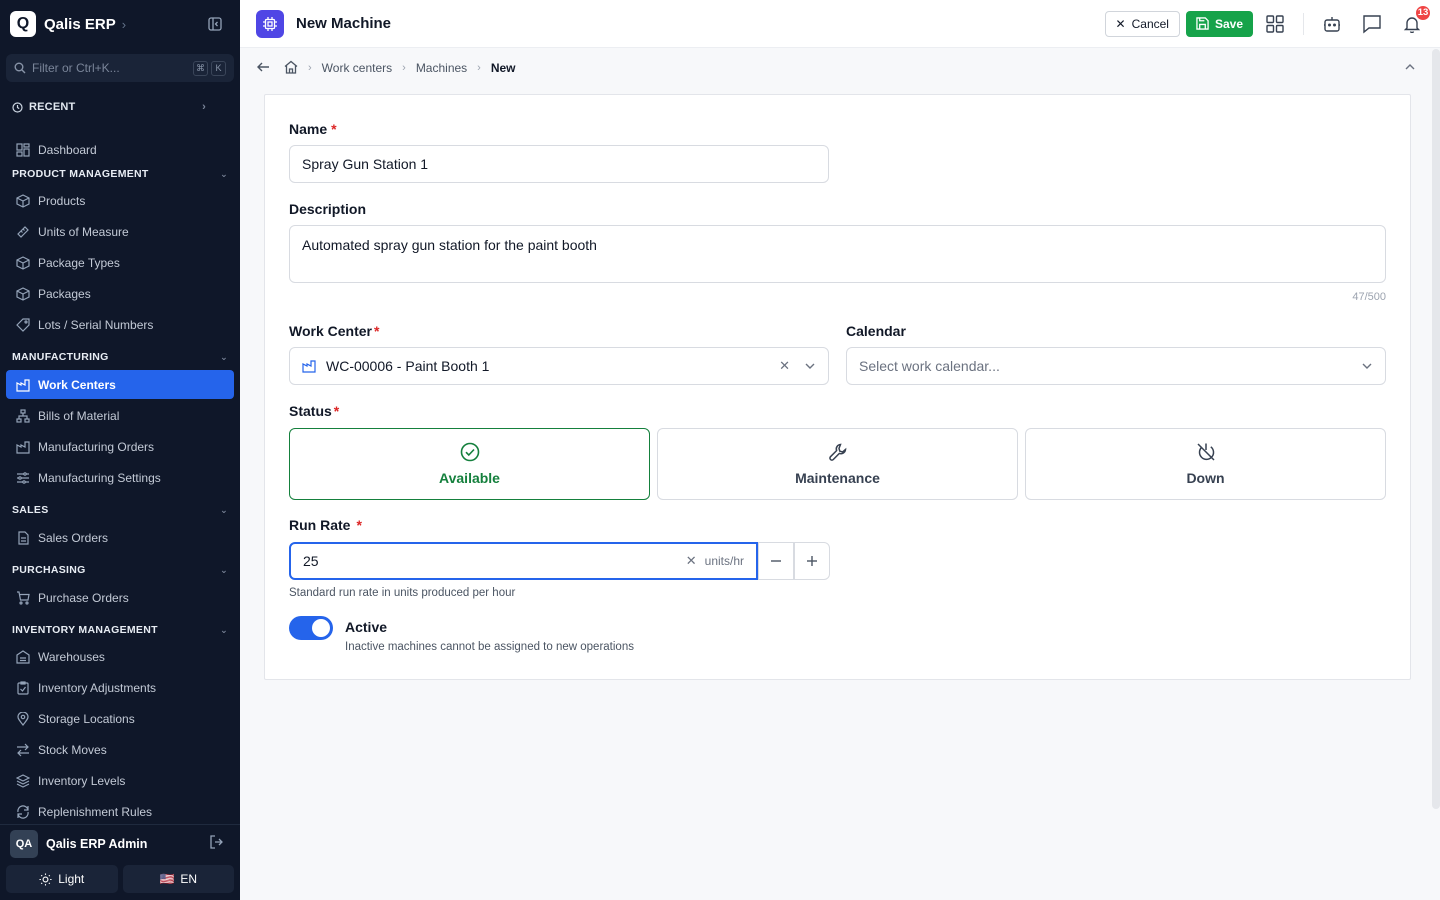  What do you see at coordinates (120, 538) in the screenshot?
I see `sidebar-item-sales-orders: Sales Orders` at bounding box center [120, 538].